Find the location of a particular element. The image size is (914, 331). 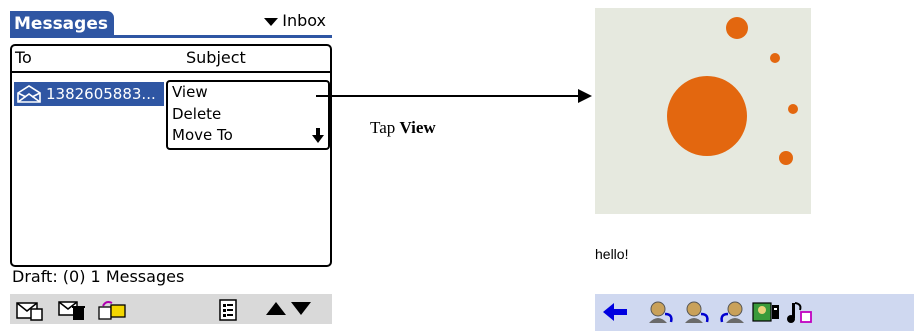

message-body: hello! is located at coordinates (612, 254).